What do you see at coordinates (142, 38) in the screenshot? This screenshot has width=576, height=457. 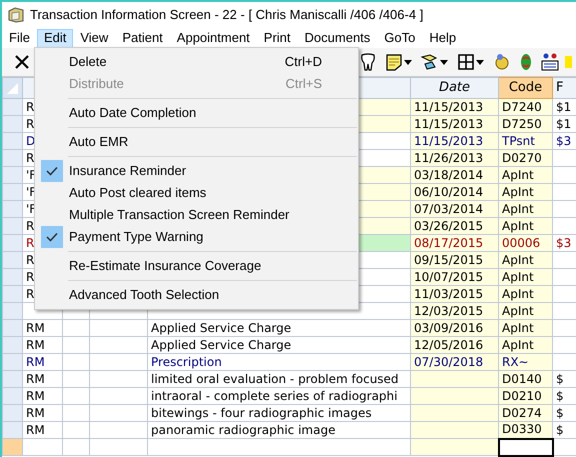 I see `menu-item: Patient` at bounding box center [142, 38].